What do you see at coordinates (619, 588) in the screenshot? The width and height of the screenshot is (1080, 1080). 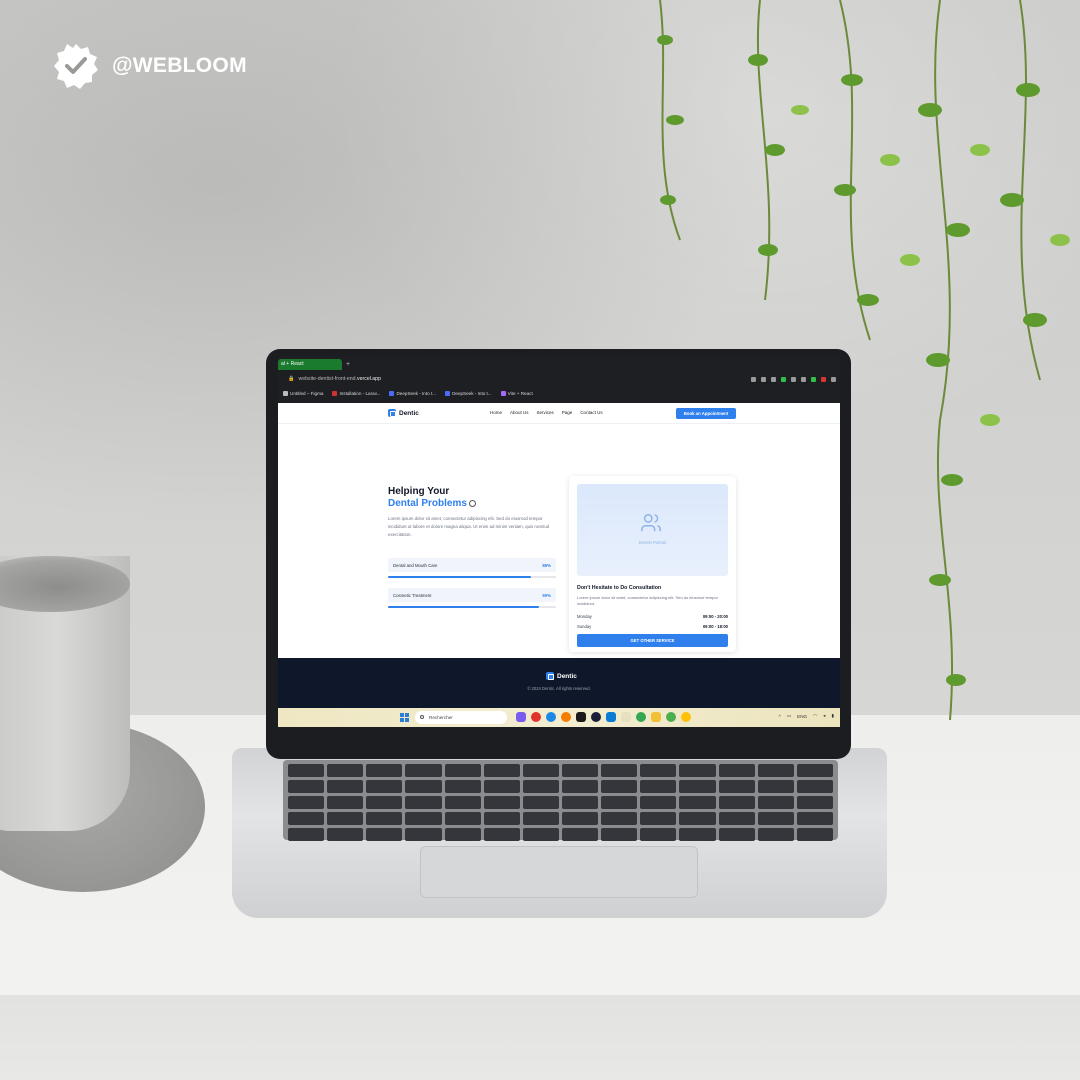 I see `card-title: Don't Hesitate to Do Consultation` at bounding box center [619, 588].